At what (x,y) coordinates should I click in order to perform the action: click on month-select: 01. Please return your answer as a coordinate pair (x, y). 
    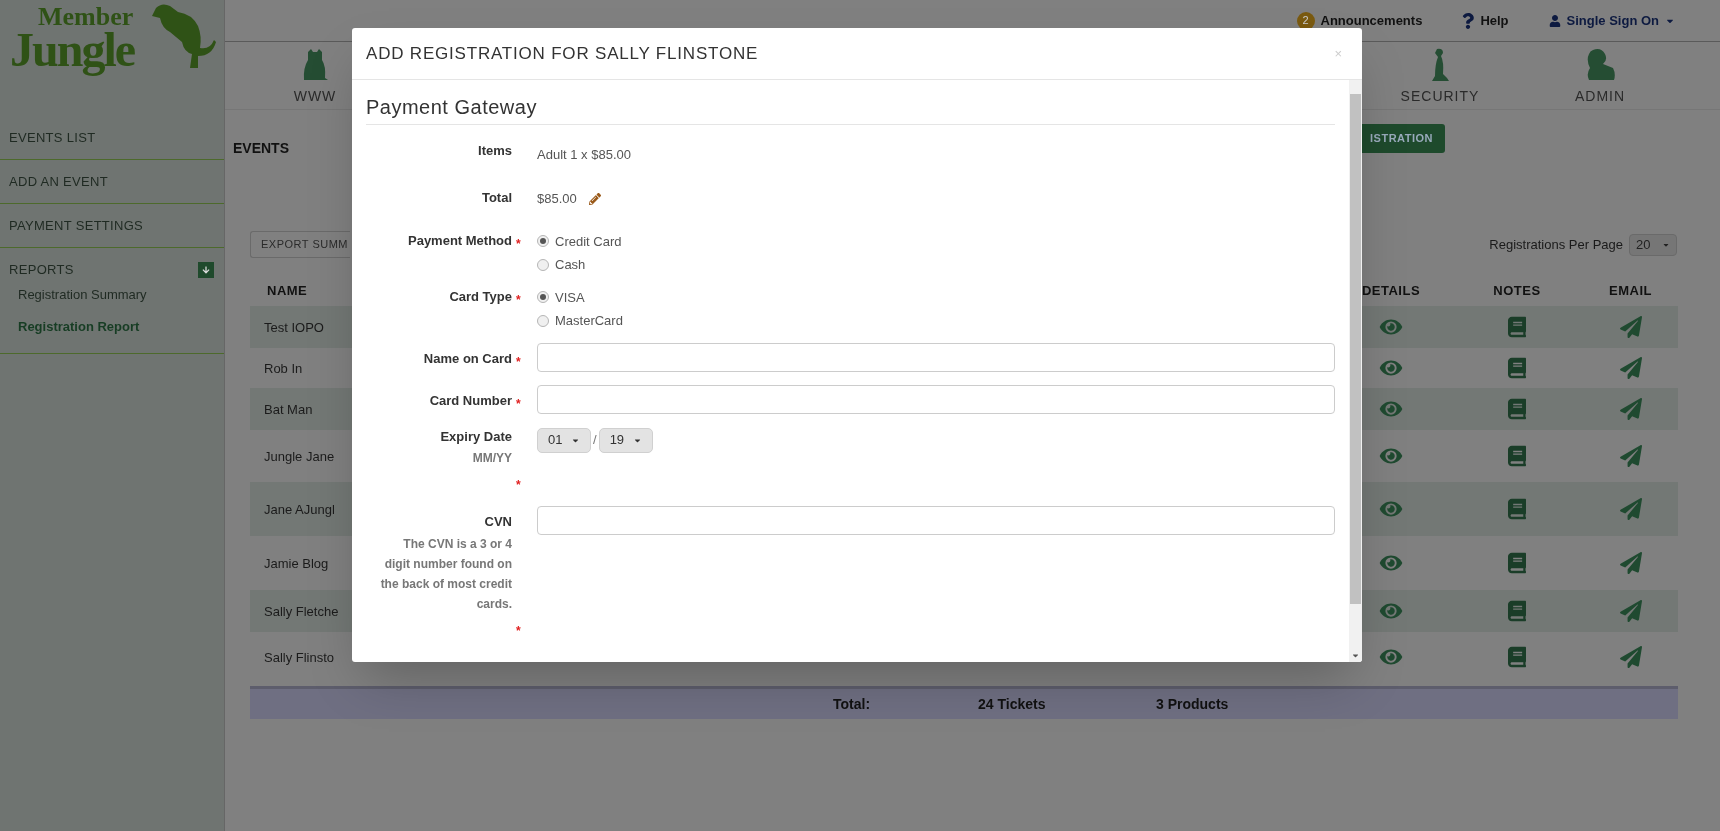
    Looking at the image, I should click on (564, 440).